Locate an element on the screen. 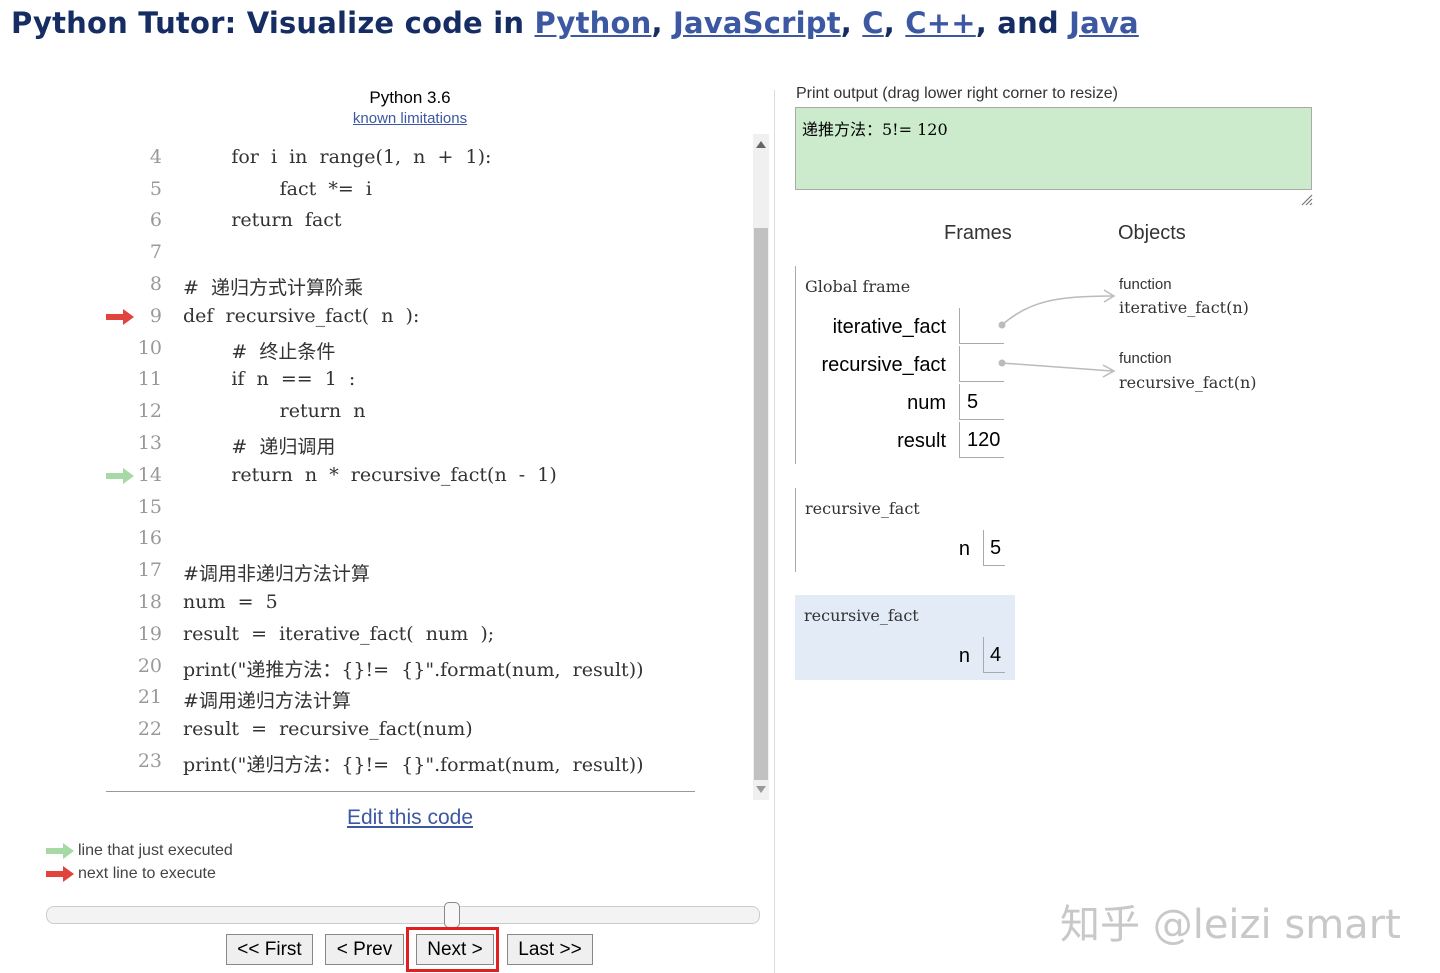 The width and height of the screenshot is (1440, 973). pointer-arrows is located at coordinates (1057, 333).